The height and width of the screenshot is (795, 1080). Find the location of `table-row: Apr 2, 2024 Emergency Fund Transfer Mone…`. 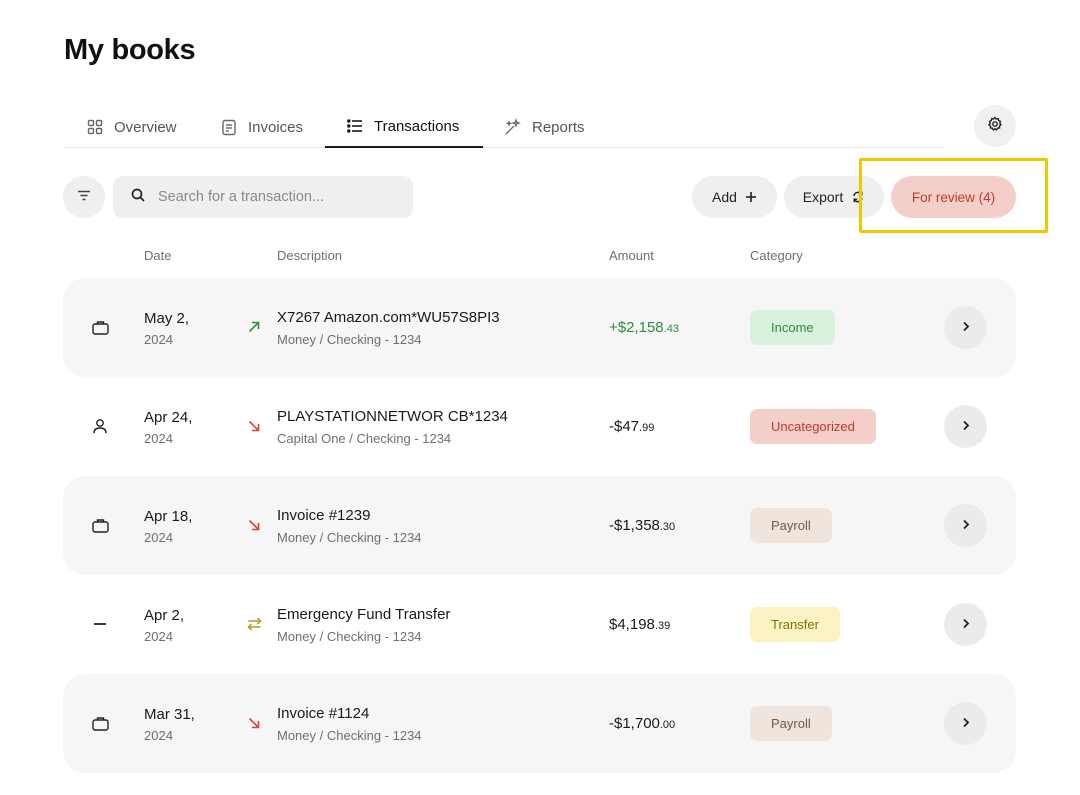

table-row: Apr 2, 2024 Emergency Fund Transfer Mone… is located at coordinates (539, 624).